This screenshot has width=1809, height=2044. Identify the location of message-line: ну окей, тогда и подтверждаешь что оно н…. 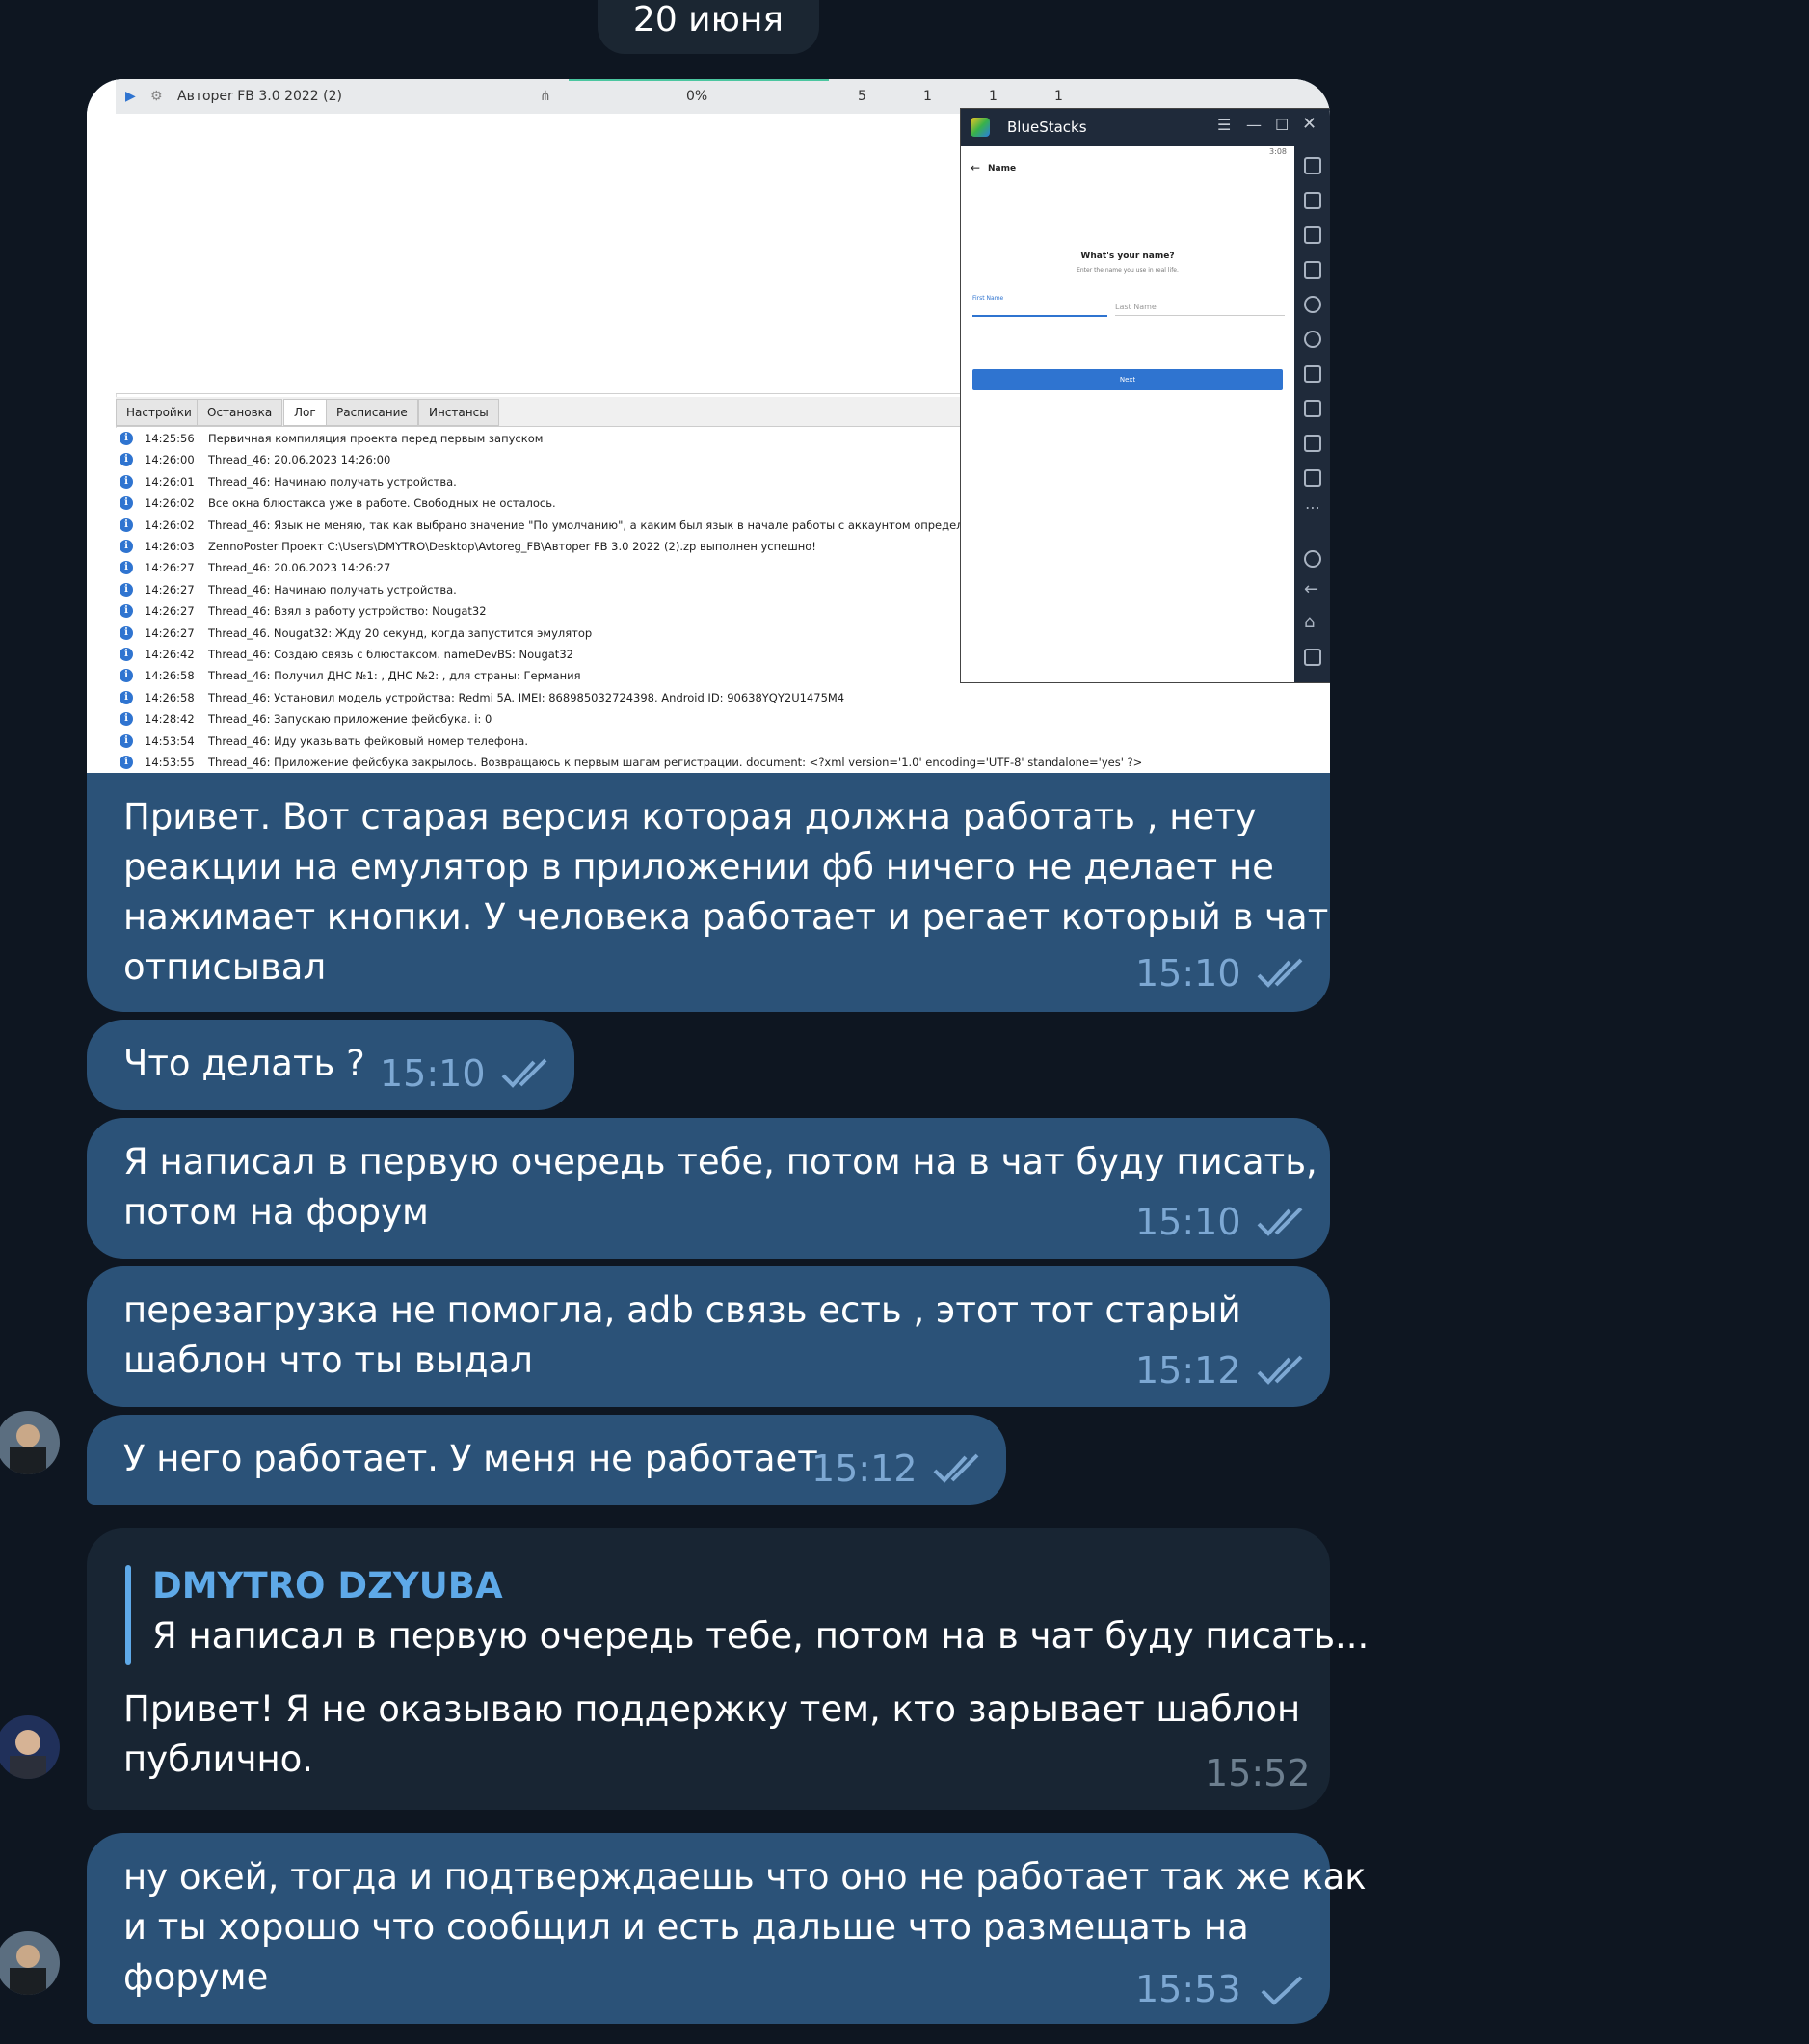
(745, 1877).